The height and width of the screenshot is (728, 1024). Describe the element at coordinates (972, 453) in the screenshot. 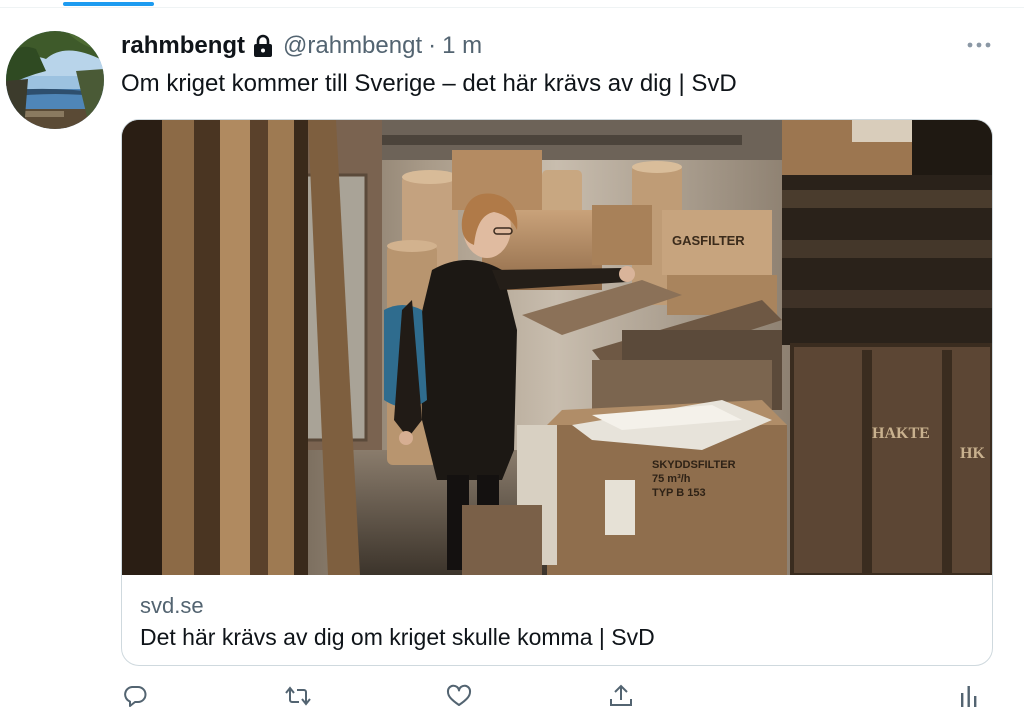

I see `crate-label-2: HK` at that location.